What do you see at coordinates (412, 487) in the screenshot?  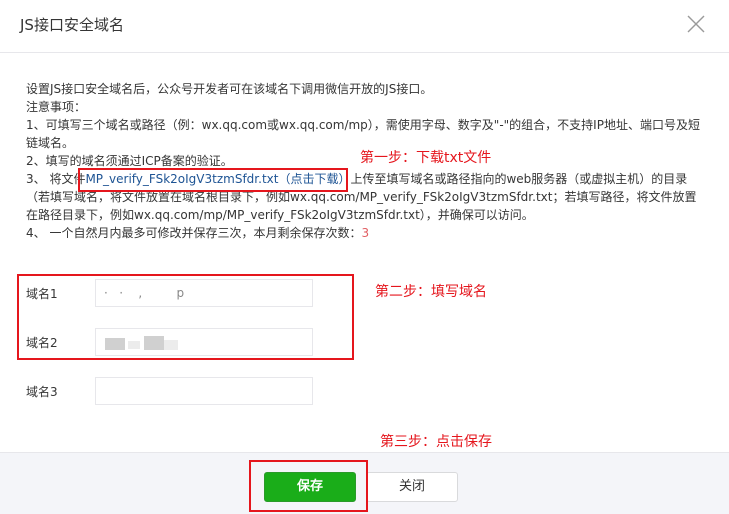 I see `close-button: 关闭` at bounding box center [412, 487].